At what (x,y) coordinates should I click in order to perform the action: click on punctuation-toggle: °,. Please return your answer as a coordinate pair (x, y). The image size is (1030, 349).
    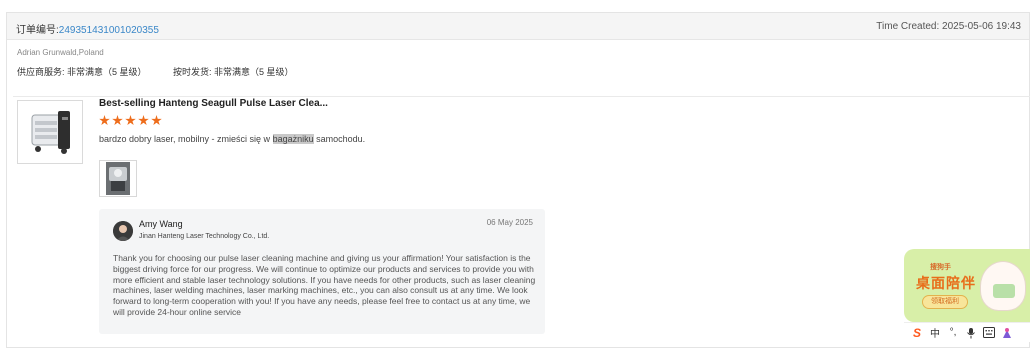
    Looking at the image, I should click on (953, 333).